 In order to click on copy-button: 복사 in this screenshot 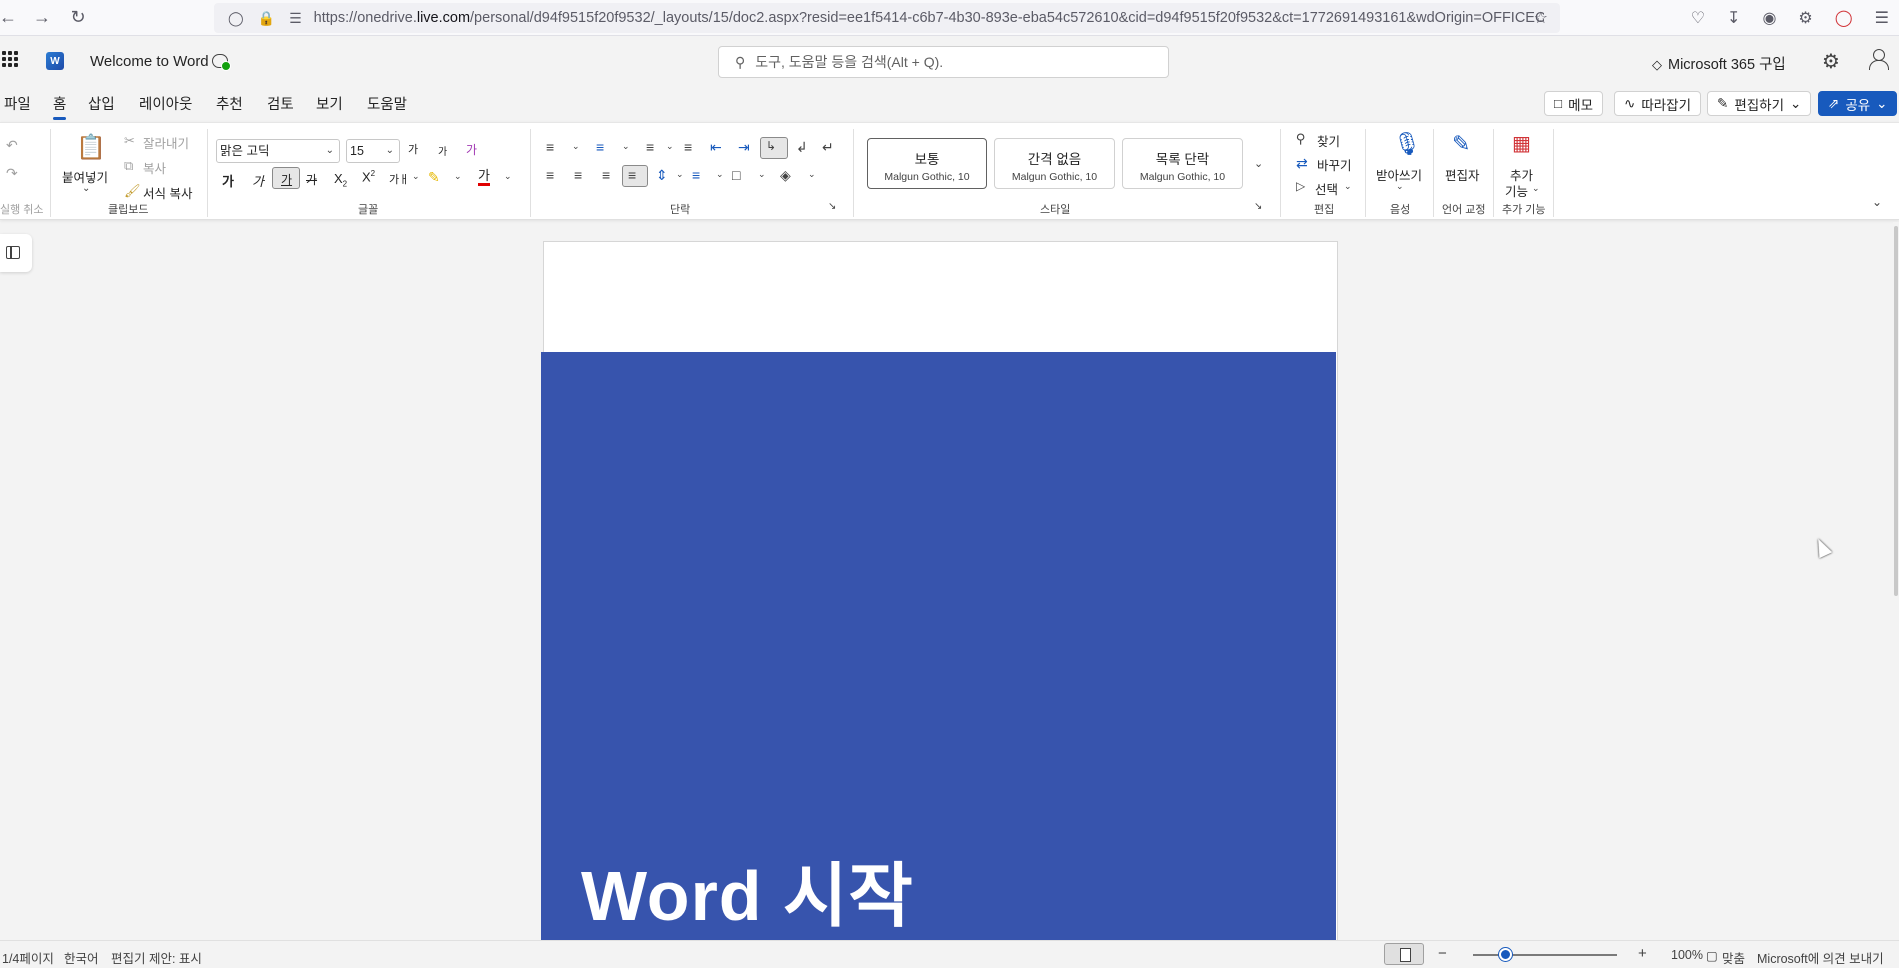, I will do `click(154, 167)`.